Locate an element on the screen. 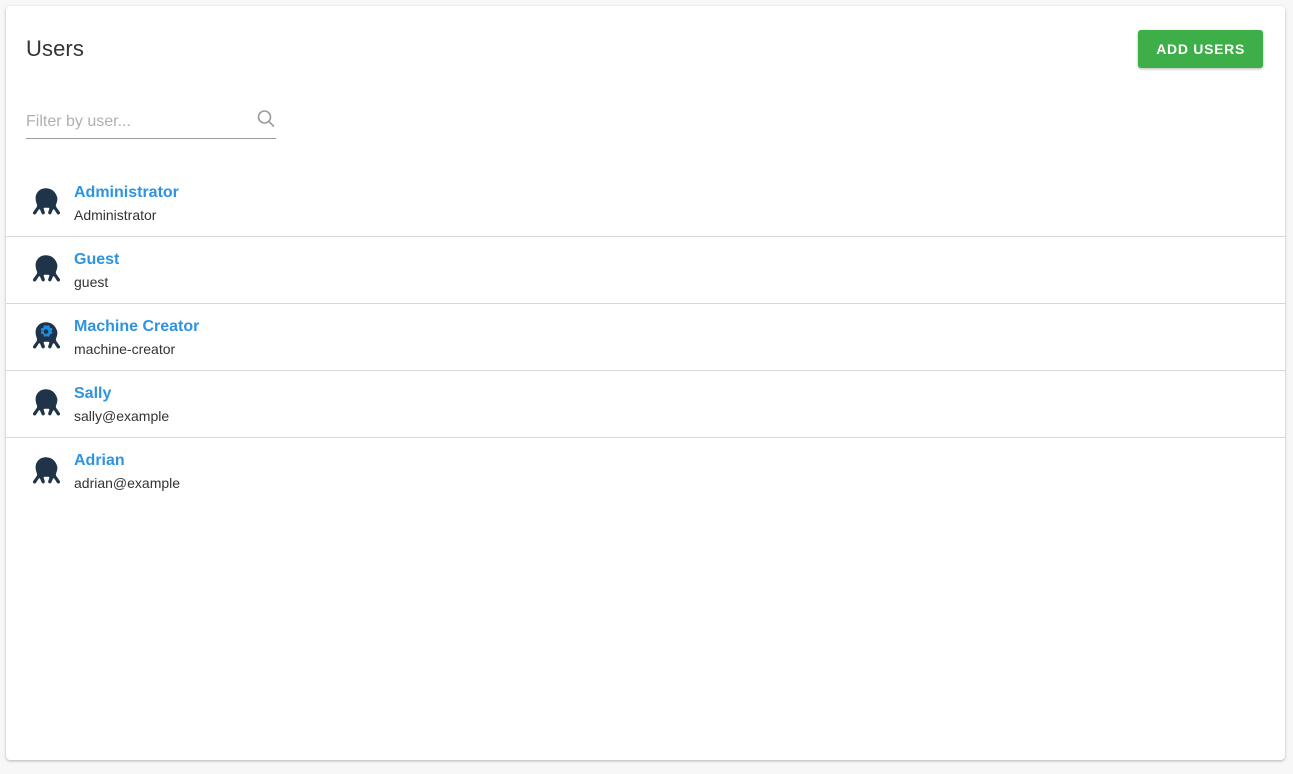 The image size is (1293, 774). user-name: Guest is located at coordinates (97, 259).